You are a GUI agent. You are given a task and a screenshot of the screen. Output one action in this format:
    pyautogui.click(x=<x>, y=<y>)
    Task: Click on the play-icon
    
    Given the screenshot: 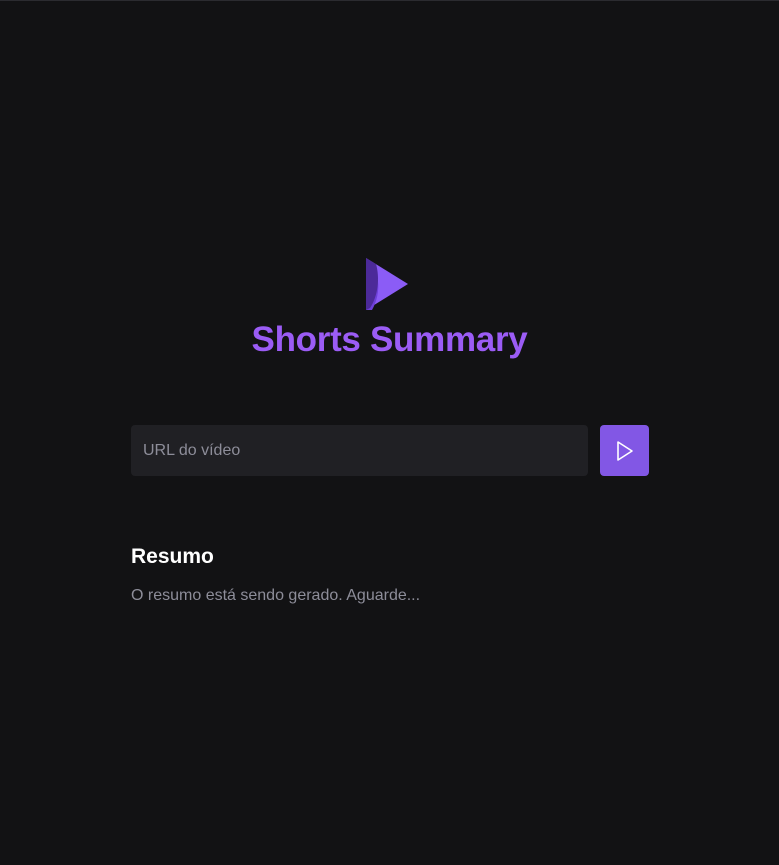 What is the action you would take?
    pyautogui.click(x=625, y=451)
    